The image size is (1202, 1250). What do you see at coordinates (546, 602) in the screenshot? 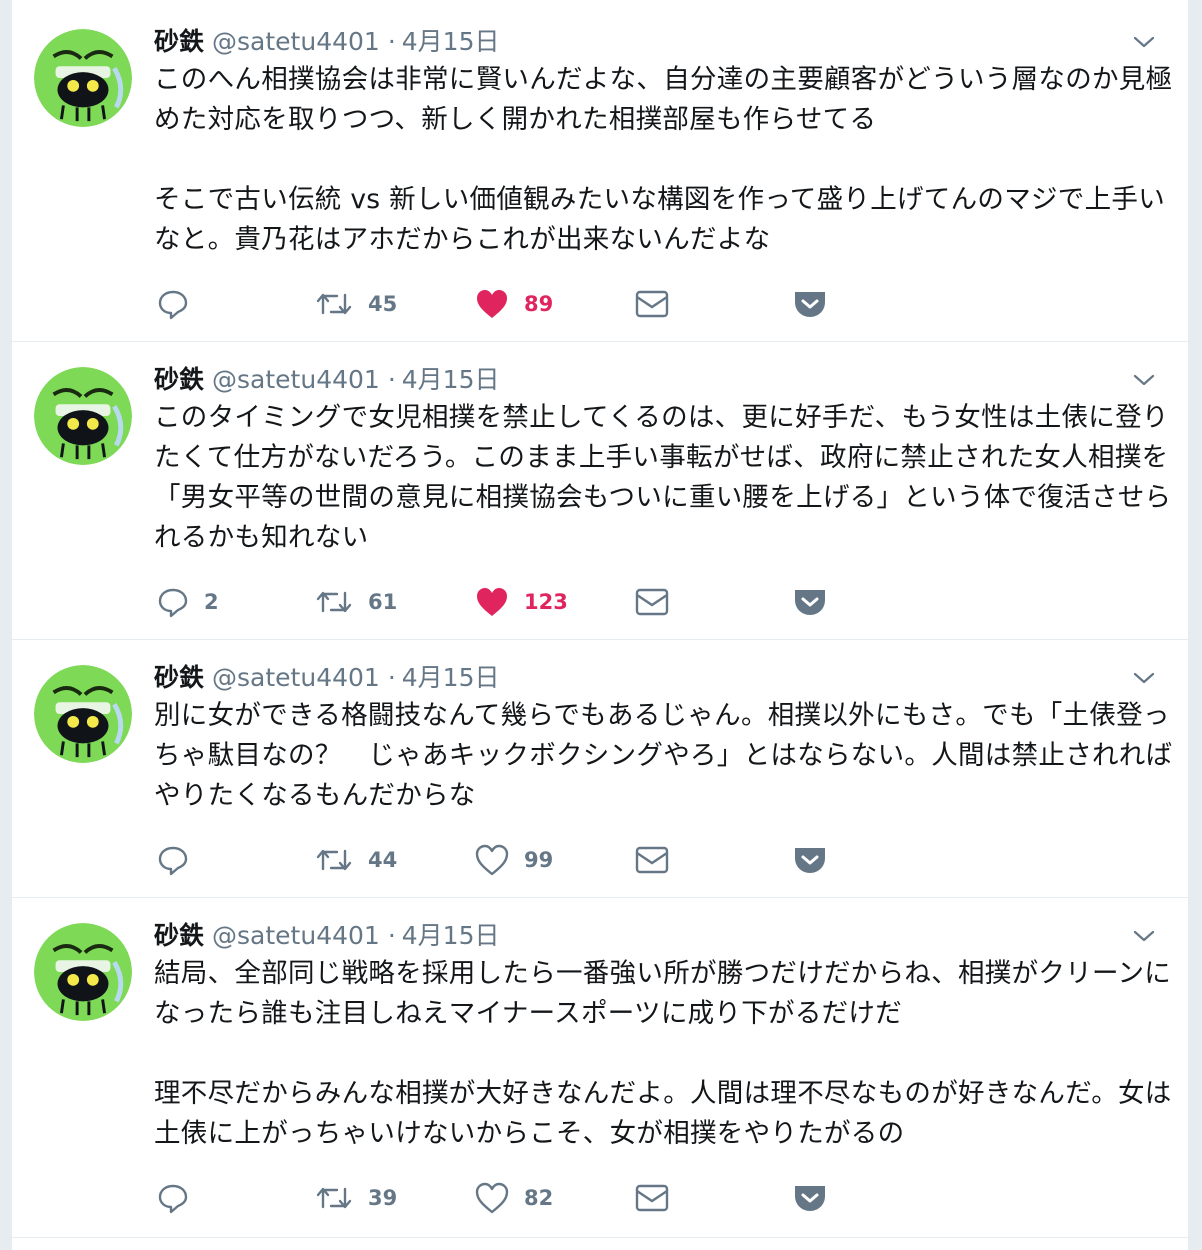
I see `like-count: 123` at bounding box center [546, 602].